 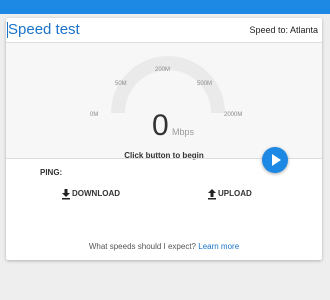 What do you see at coordinates (96, 193) in the screenshot?
I see `download-label: DOWNLOAD` at bounding box center [96, 193].